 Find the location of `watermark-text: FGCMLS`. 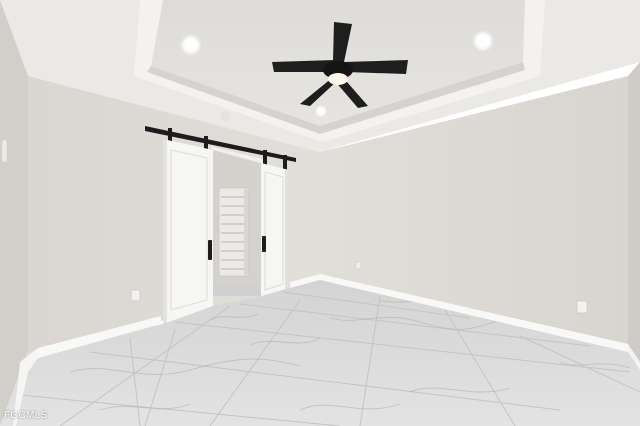

watermark-text: FGCMLS is located at coordinates (26, 415).